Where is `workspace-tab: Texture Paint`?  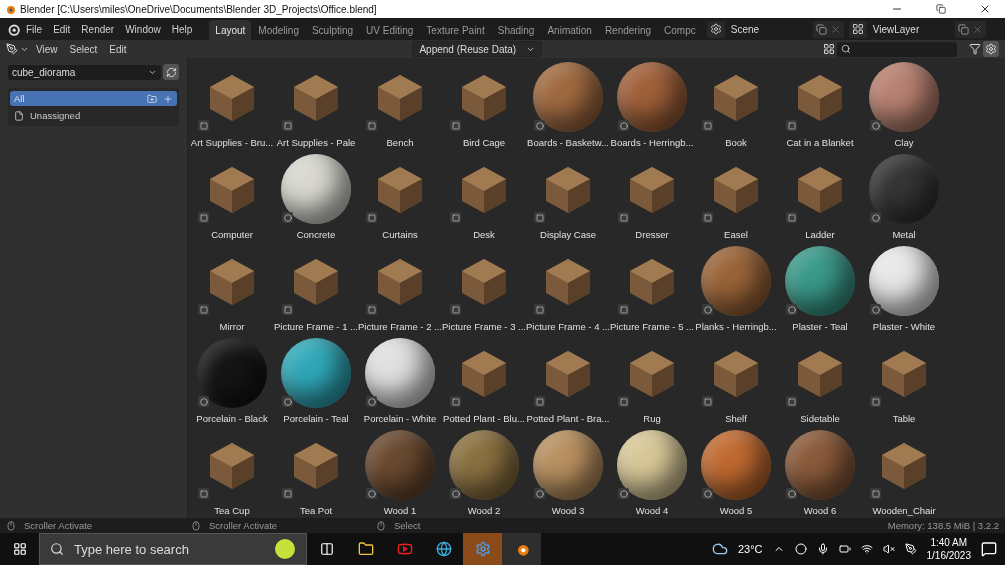
workspace-tab: Texture Paint is located at coordinates (455, 30).